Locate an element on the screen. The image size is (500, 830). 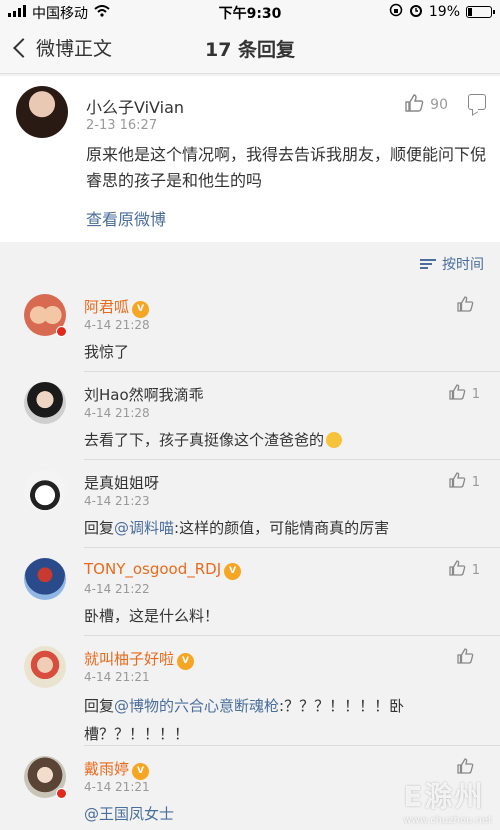
username-text: 阿君呱 is located at coordinates (107, 307).